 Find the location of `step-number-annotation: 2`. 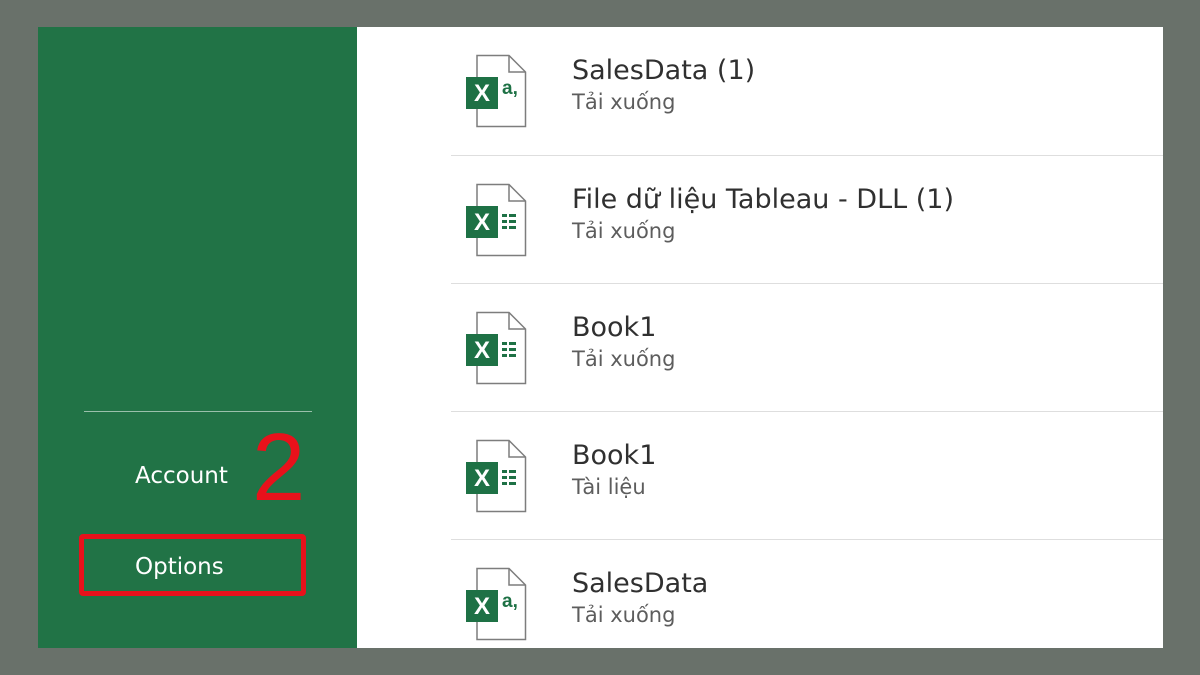

step-number-annotation: 2 is located at coordinates (279, 467).